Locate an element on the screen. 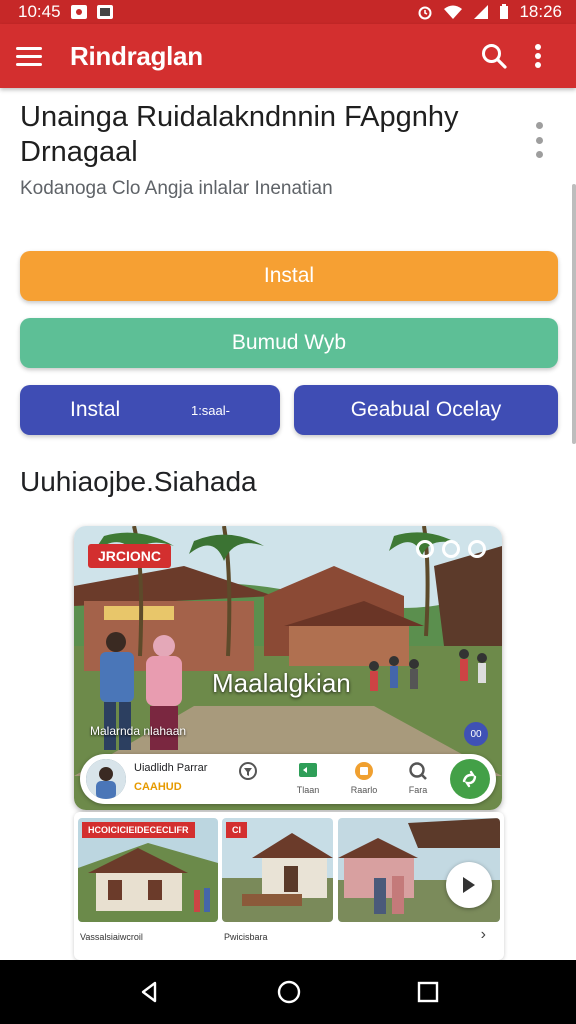  tool-label-4: Fara is located at coordinates (418, 790).